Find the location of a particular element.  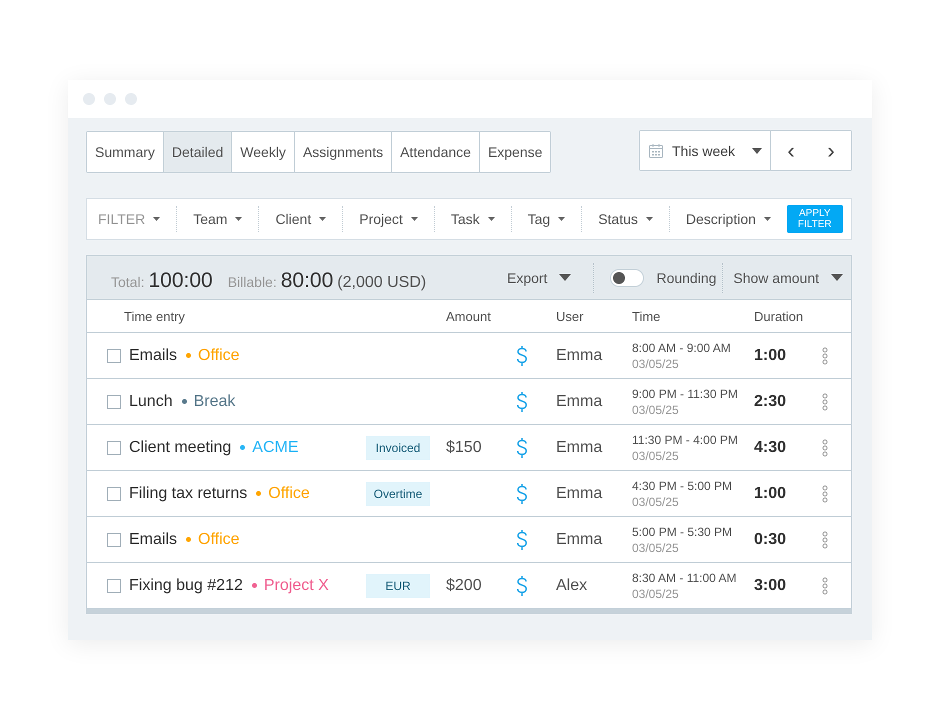

billable-amount: (2,000 USD) is located at coordinates (381, 283).